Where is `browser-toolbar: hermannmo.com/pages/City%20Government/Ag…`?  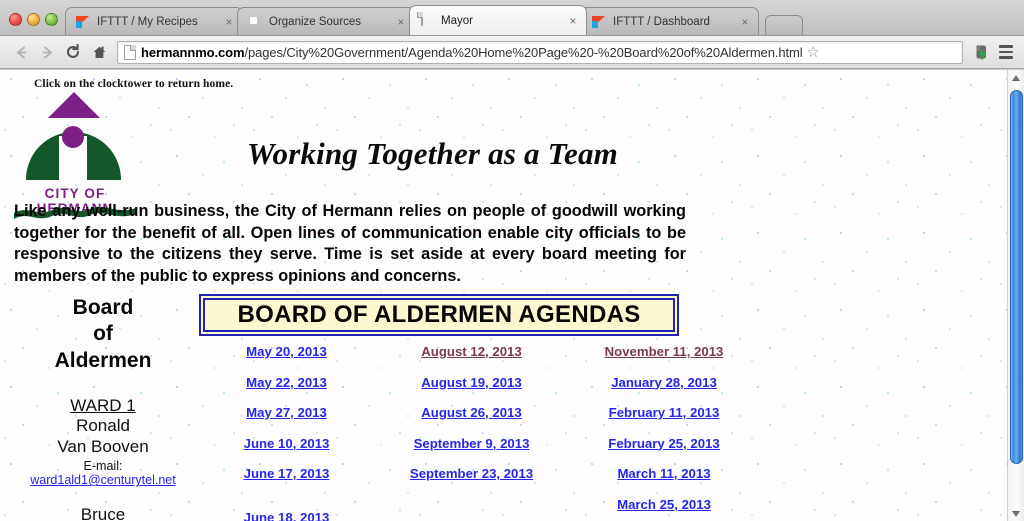 browser-toolbar: hermannmo.com/pages/City%20Government/Ag… is located at coordinates (512, 52).